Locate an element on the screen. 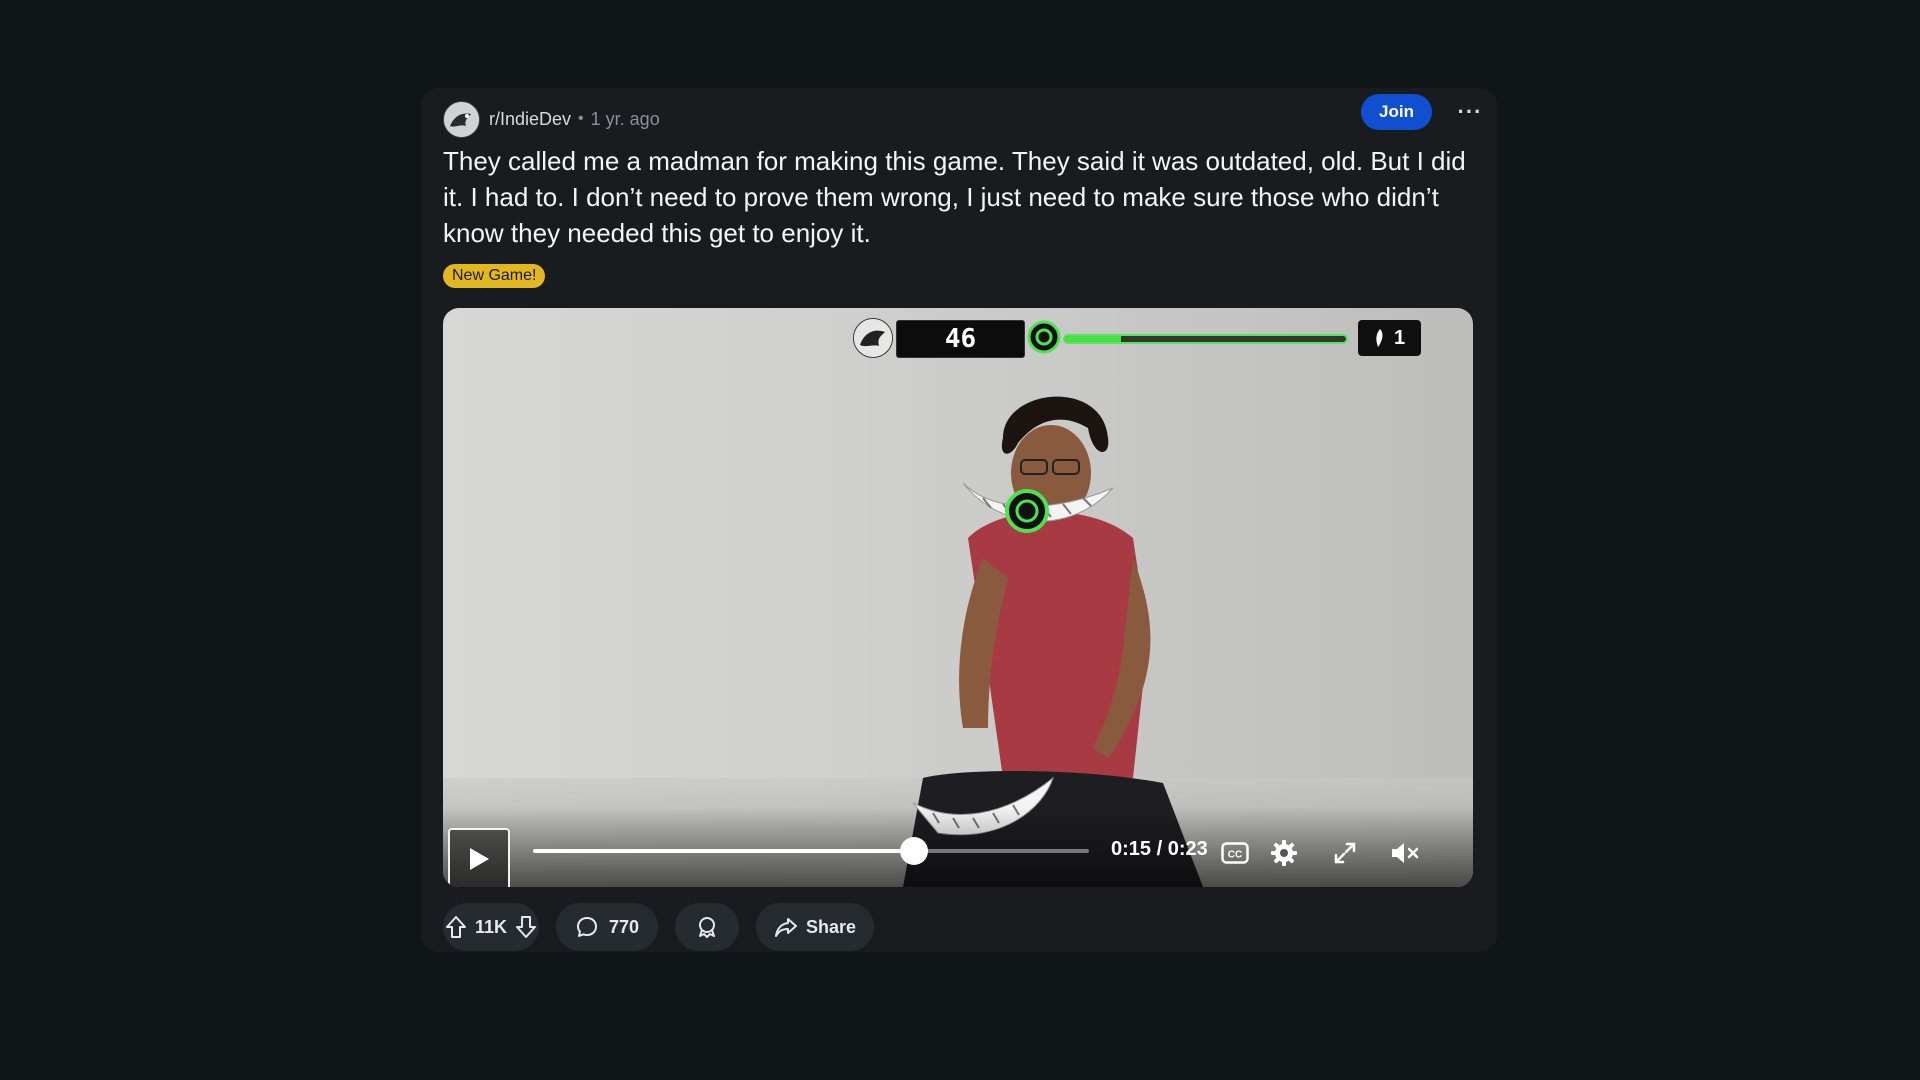 This screenshot has height=1080, width=1920. seek-handle is located at coordinates (913, 851).